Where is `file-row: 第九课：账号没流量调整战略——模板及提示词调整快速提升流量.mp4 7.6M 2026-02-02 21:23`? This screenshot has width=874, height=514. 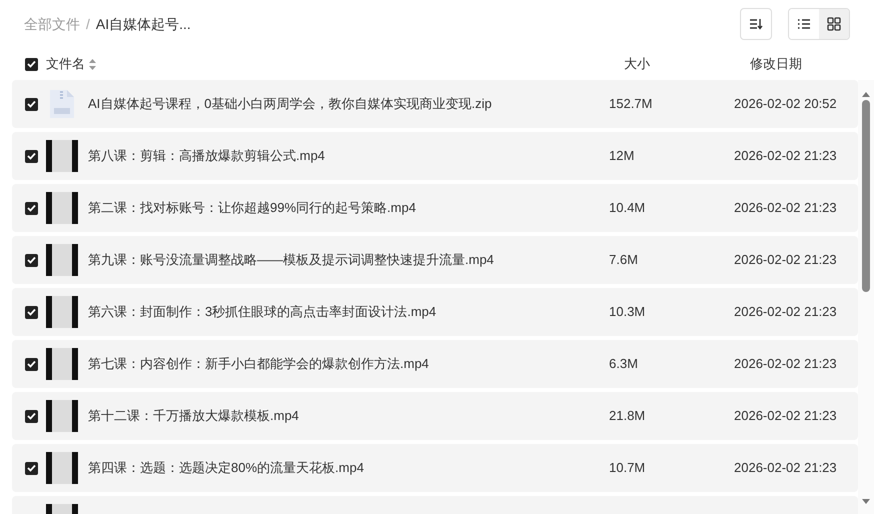 file-row: 第九课：账号没流量调整战略——模板及提示词调整快速提升流量.mp4 7.6M 2026-02-02 21:23 is located at coordinates (435, 260).